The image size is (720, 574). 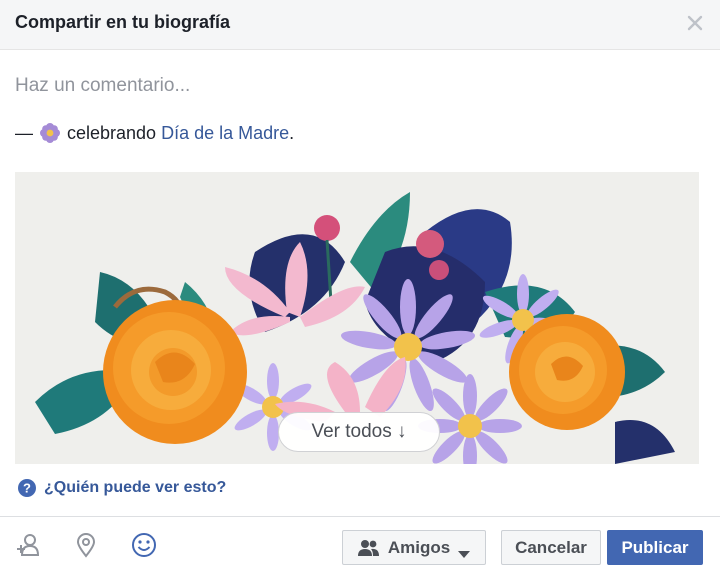 I want to click on feeling-verb: celebrando, so click(x=112, y=132).